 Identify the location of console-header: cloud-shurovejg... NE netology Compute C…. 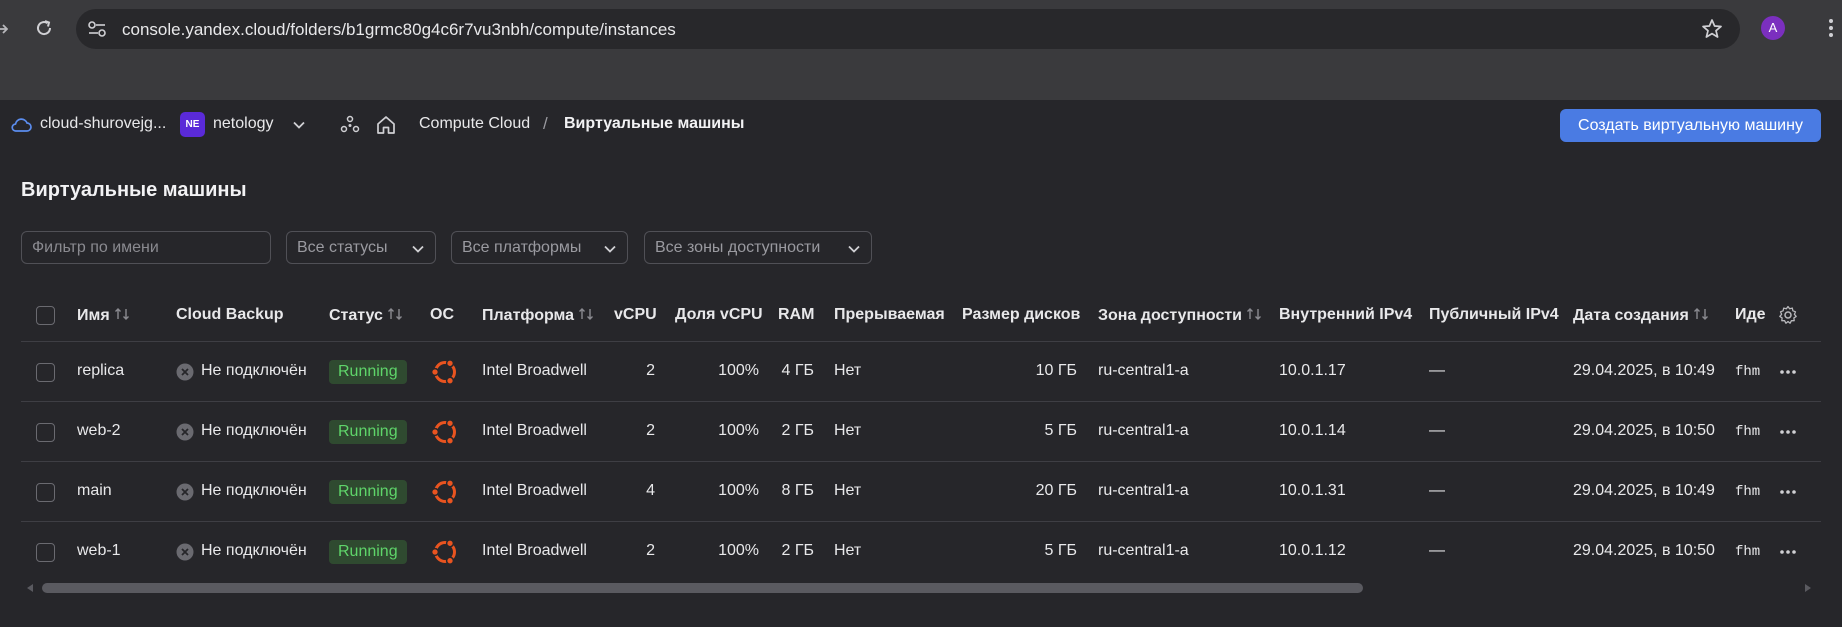
(921, 125).